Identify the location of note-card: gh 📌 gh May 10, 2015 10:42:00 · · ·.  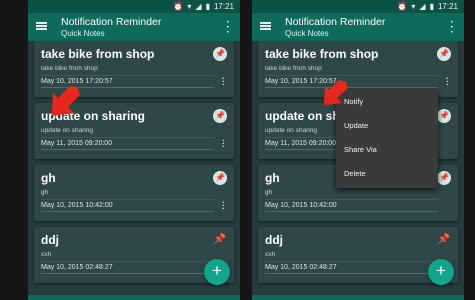
(134, 193).